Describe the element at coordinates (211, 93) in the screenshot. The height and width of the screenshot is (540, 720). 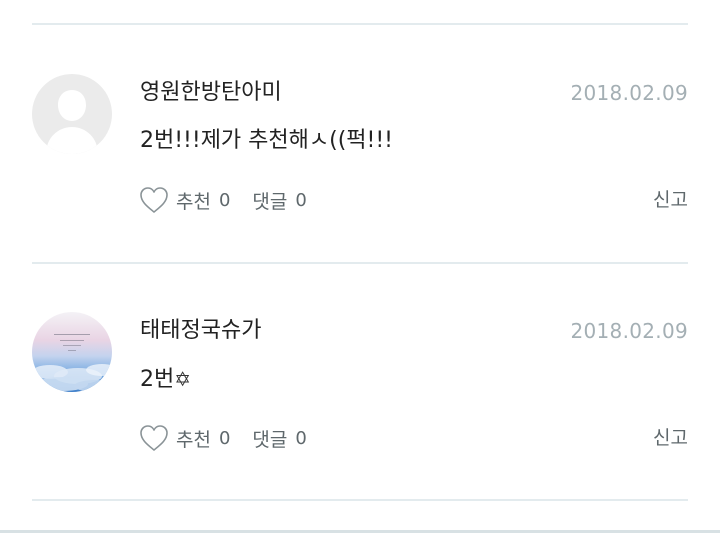
I see `comment-username: 영원한방탄아미` at that location.